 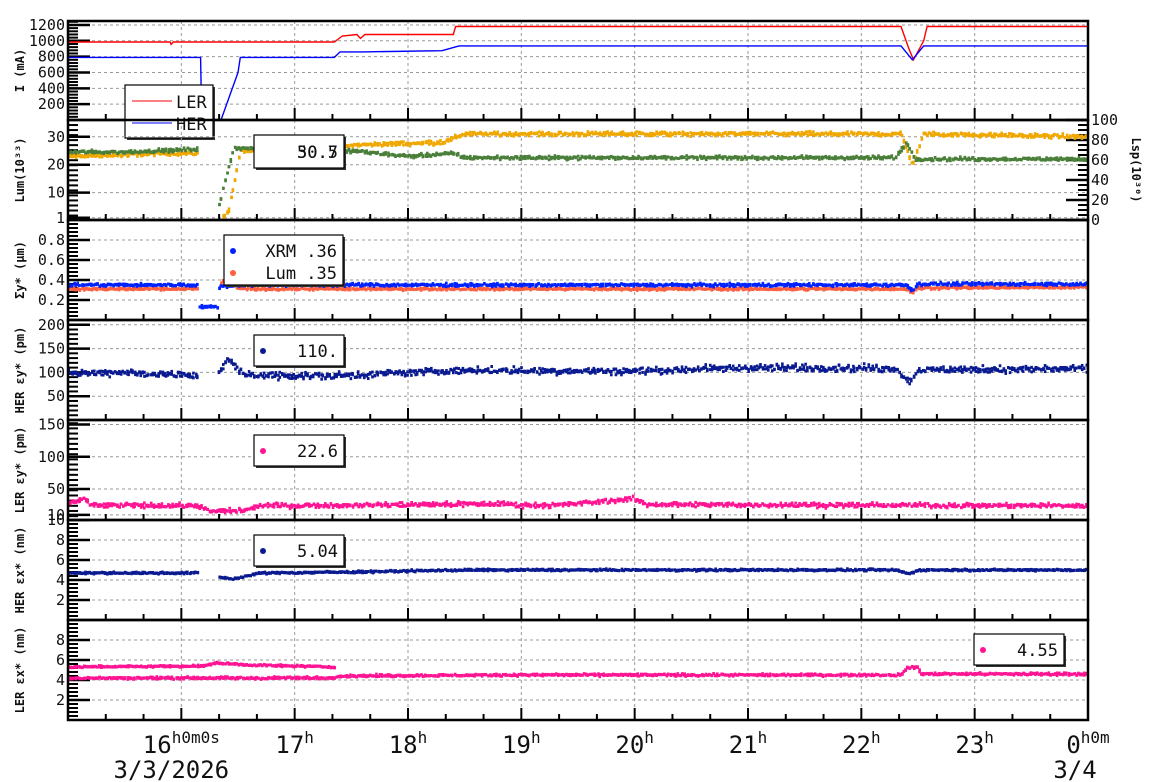 What do you see at coordinates (578, 270) in the screenshot?
I see `panel-frame` at bounding box center [578, 270].